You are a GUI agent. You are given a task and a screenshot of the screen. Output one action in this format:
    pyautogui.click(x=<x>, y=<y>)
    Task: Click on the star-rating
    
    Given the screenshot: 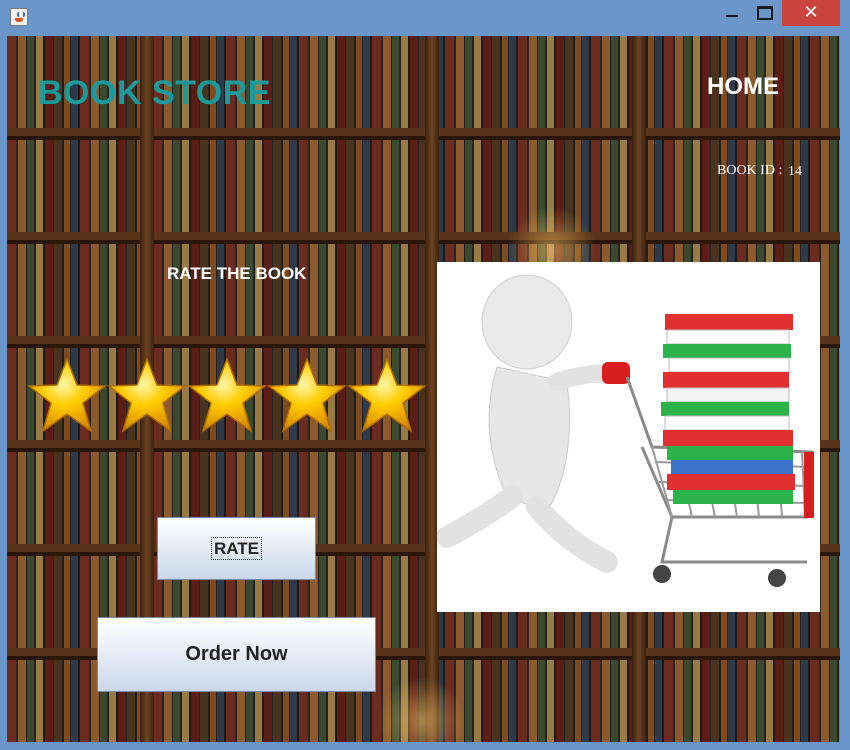 What is the action you would take?
    pyautogui.click(x=227, y=396)
    